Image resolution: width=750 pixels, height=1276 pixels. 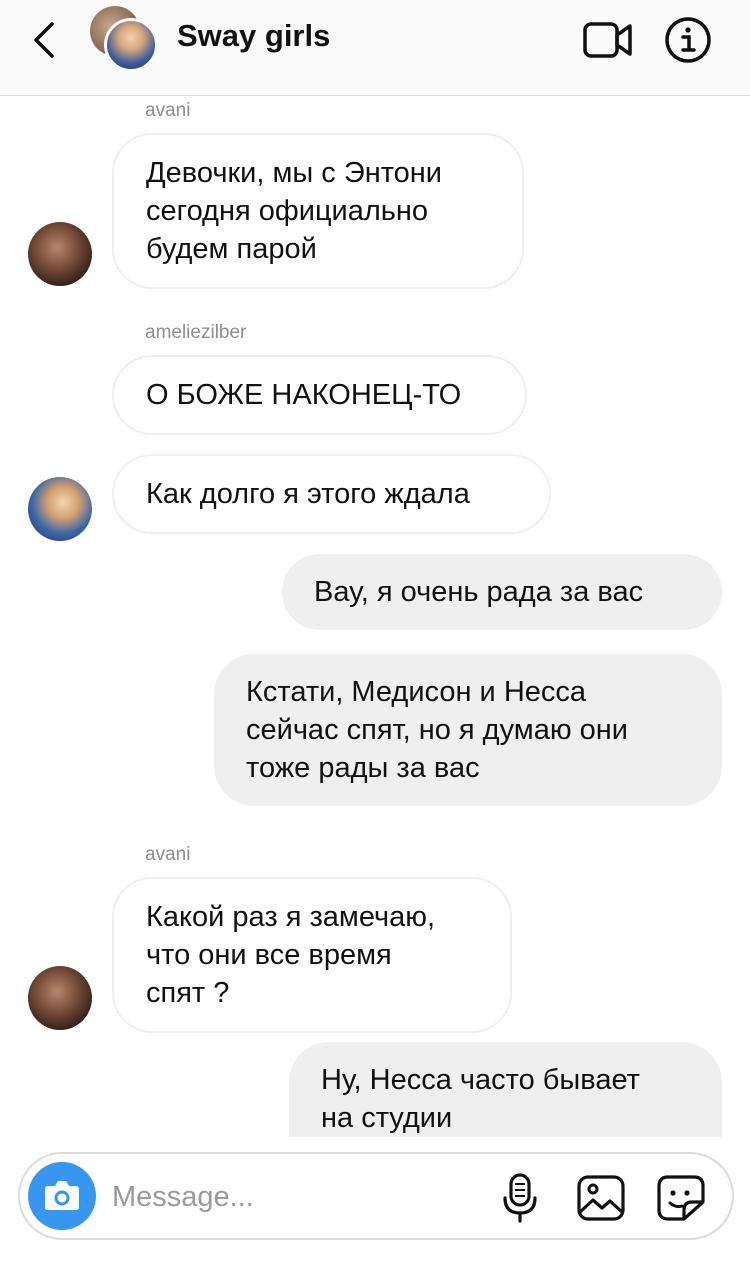 What do you see at coordinates (302, 1197) in the screenshot?
I see `message-input` at bounding box center [302, 1197].